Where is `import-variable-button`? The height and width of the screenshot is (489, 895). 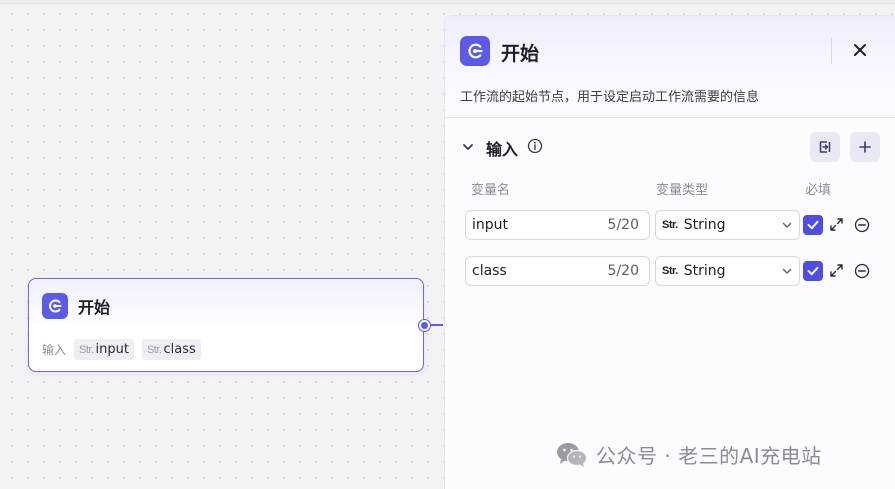 import-variable-button is located at coordinates (825, 147).